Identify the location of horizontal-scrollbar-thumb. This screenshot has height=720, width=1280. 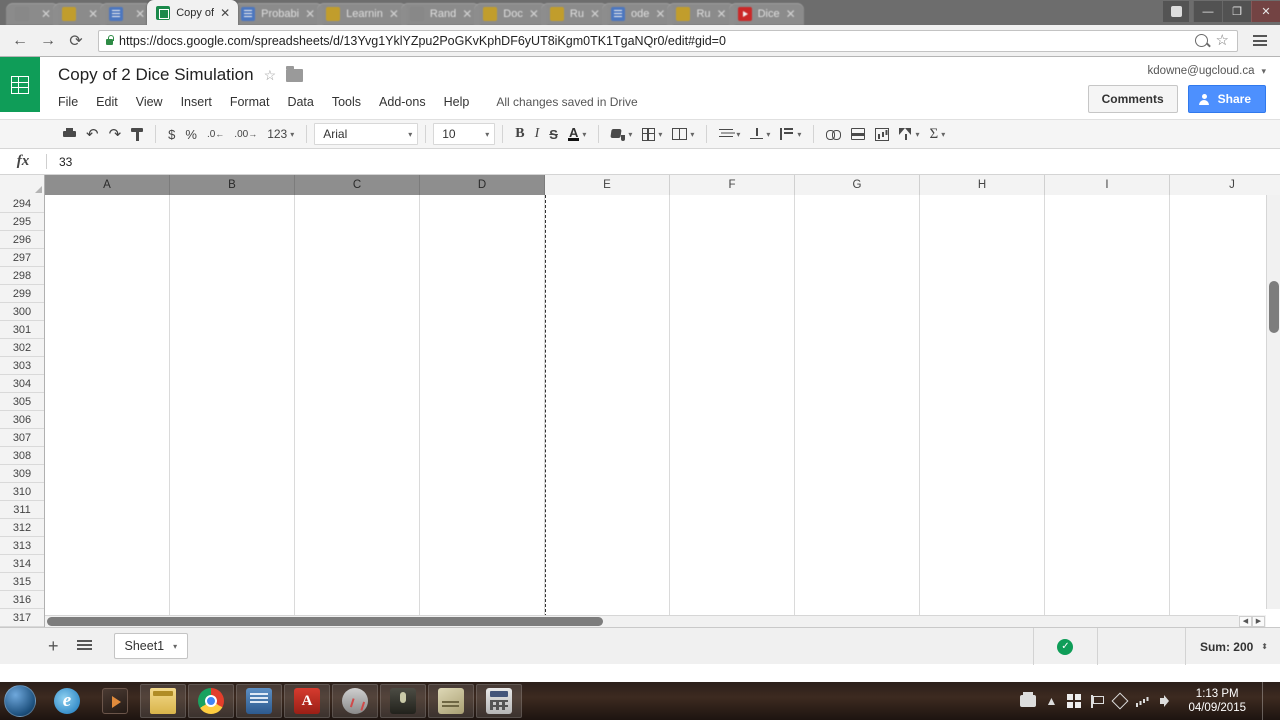
(325, 621).